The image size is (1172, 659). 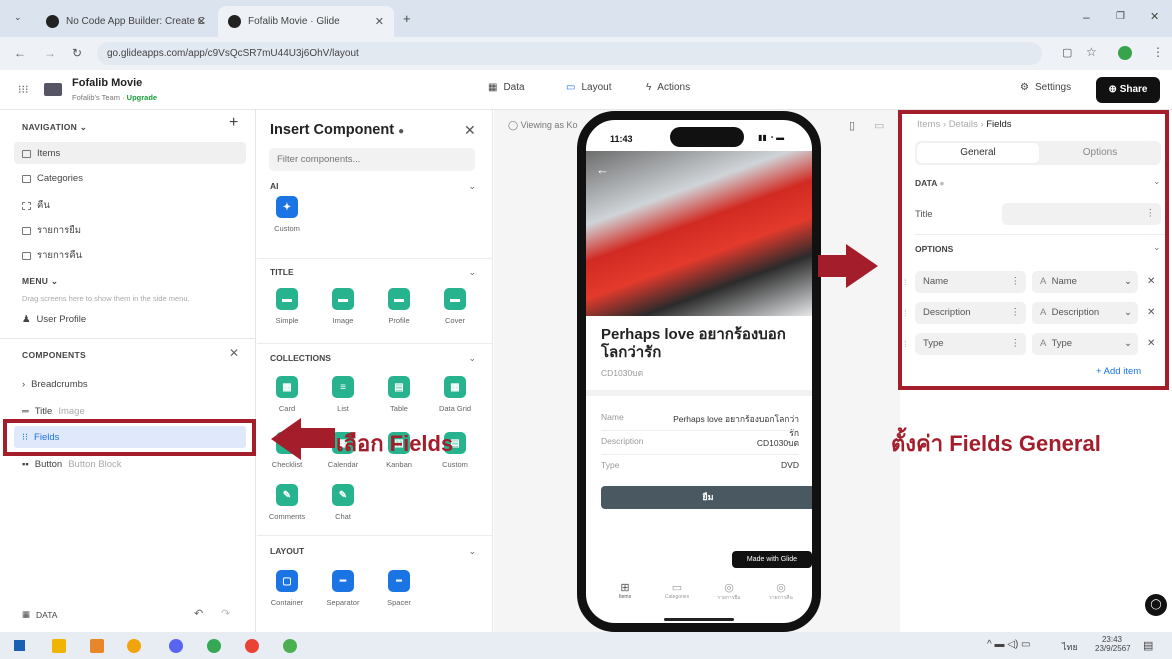 I want to click on component-table: ▤ Table, so click(x=399, y=394).